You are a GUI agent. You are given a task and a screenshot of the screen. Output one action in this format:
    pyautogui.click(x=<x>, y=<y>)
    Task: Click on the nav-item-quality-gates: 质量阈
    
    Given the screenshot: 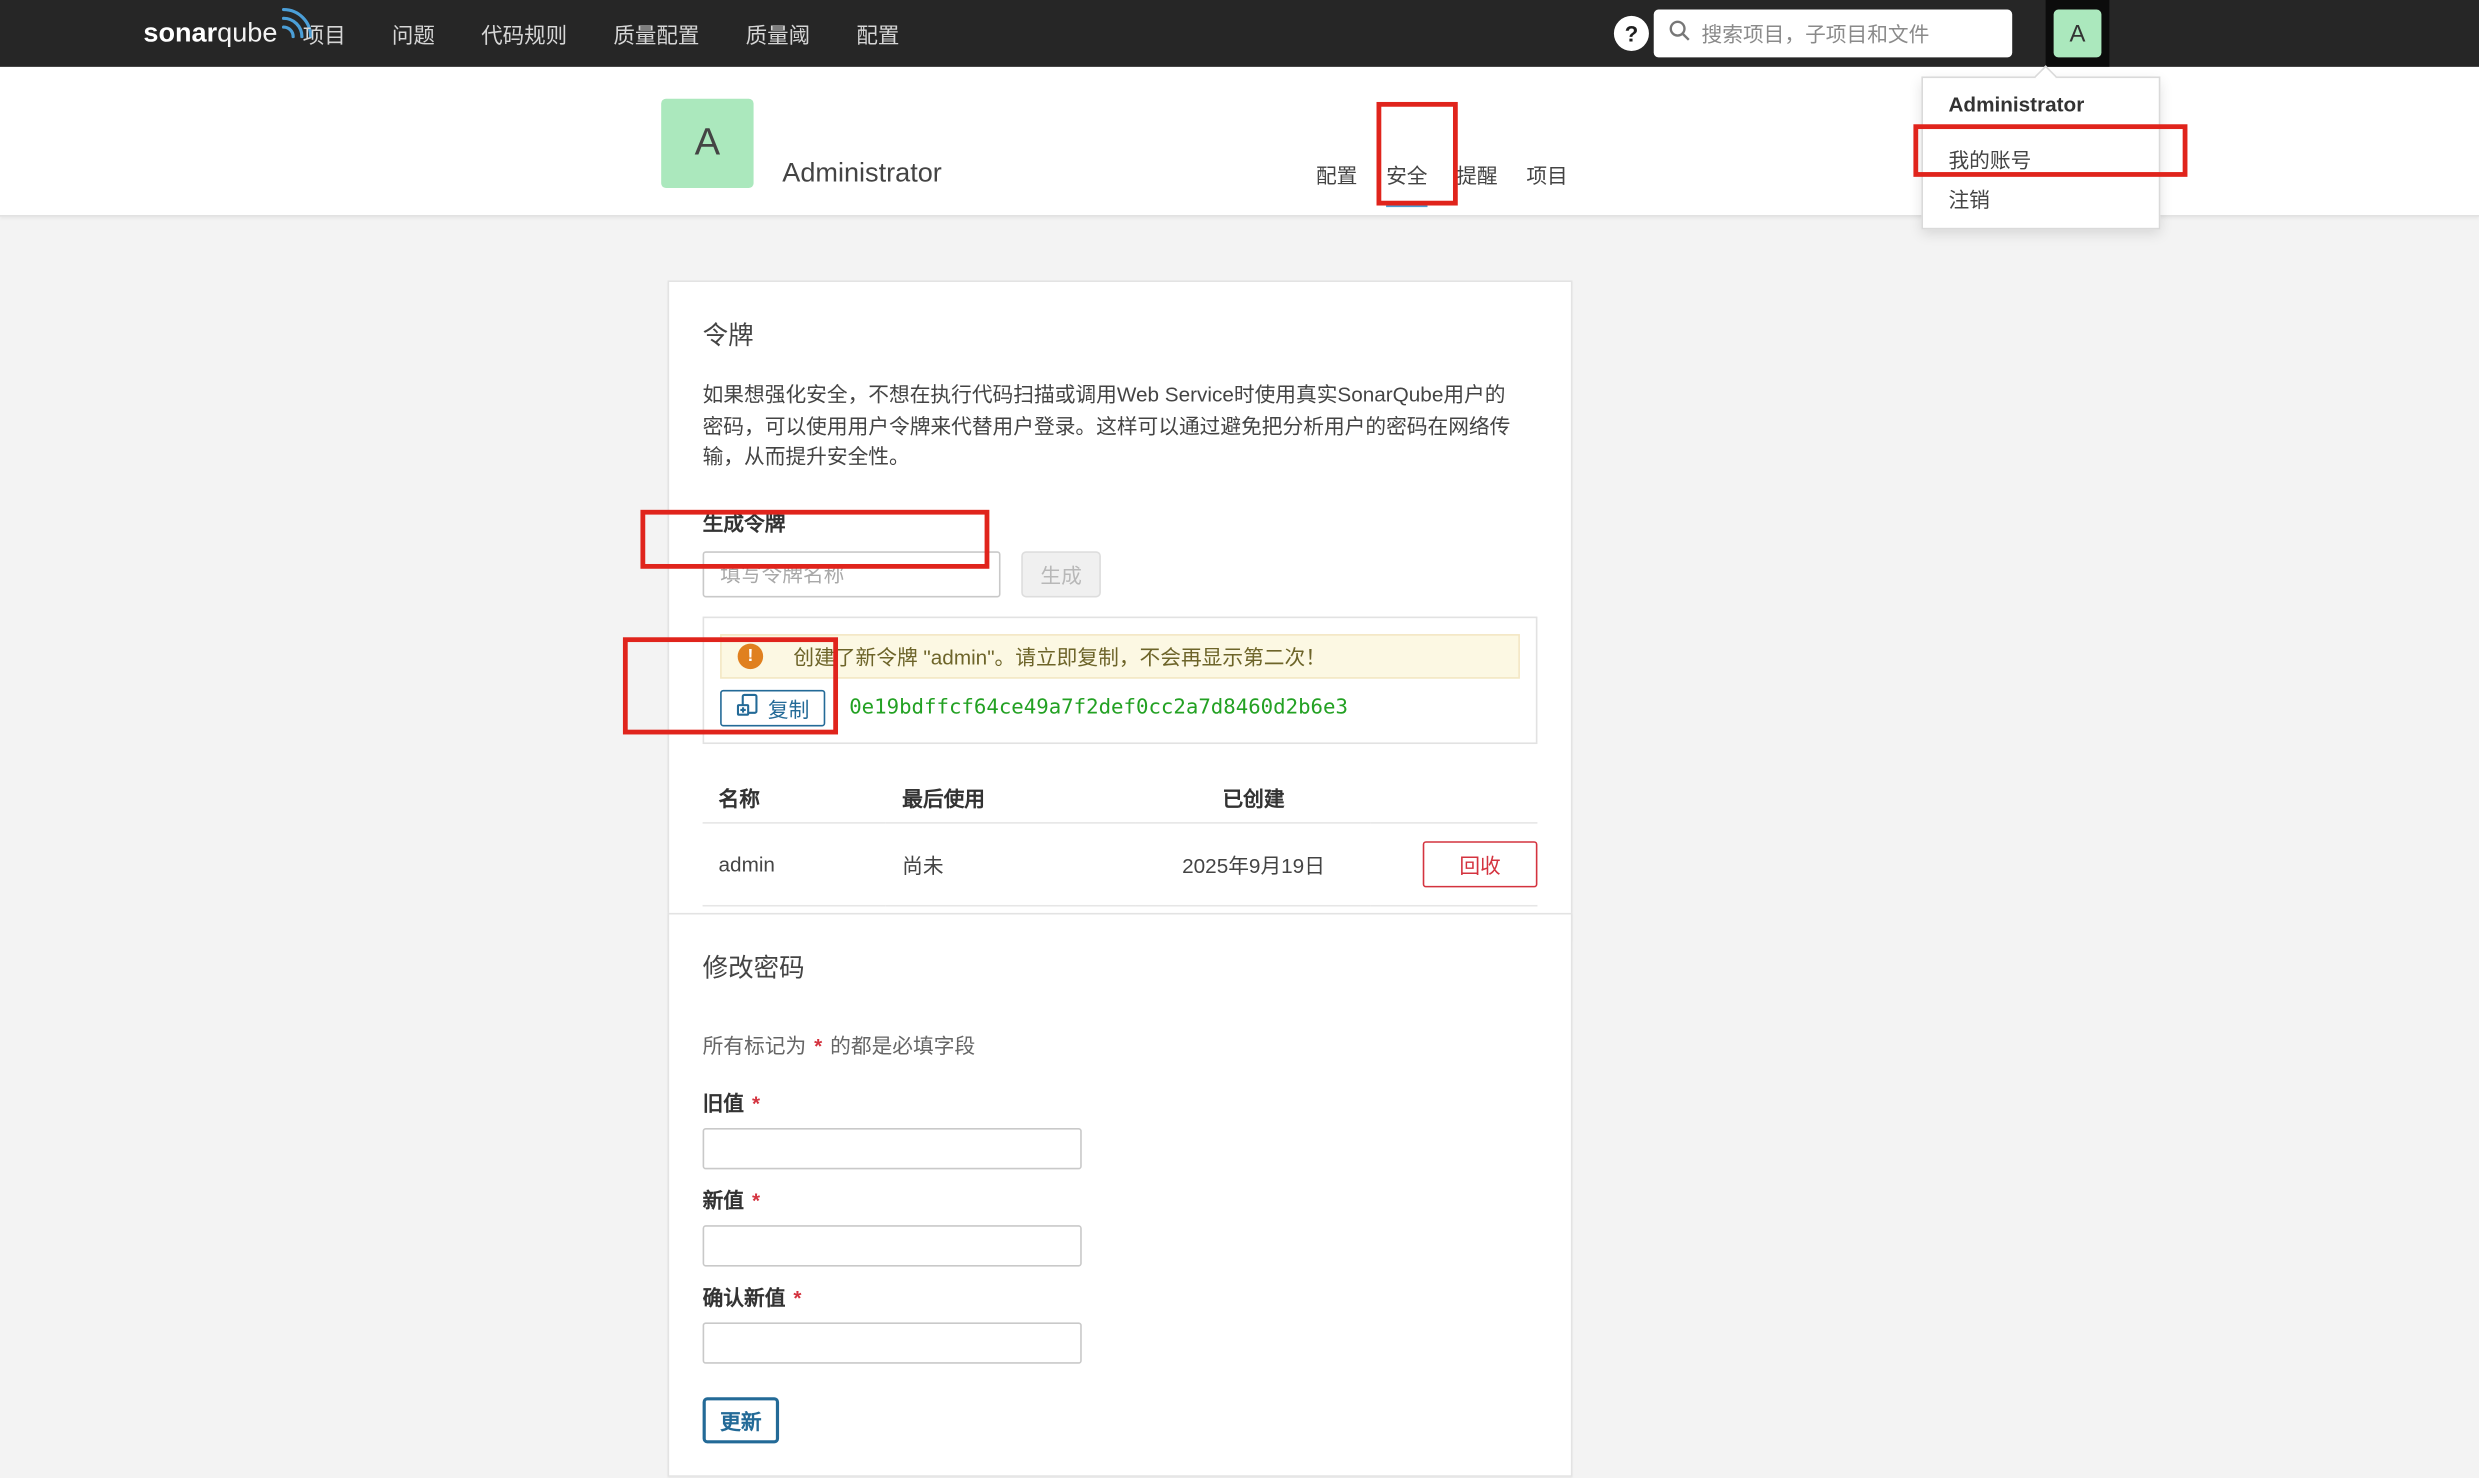 What is the action you would take?
    pyautogui.click(x=778, y=34)
    